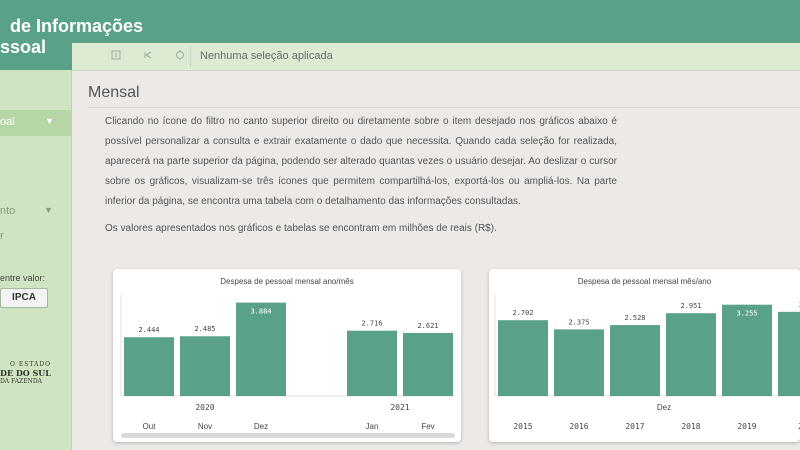 This screenshot has width=800, height=450. I want to click on section-title: Mensal, so click(114, 92).